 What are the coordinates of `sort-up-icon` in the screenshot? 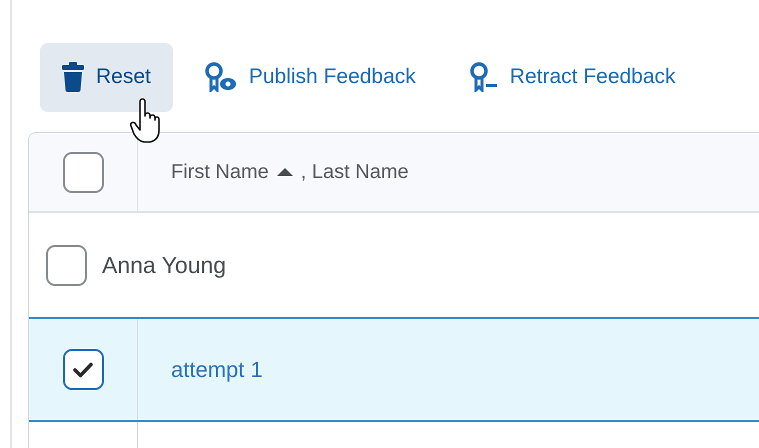 It's located at (285, 172).